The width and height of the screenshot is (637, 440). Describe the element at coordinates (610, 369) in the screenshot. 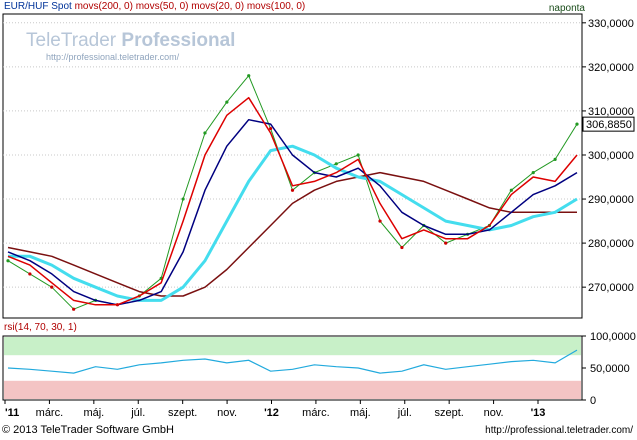

I see `rsi-y-tick-label: 50,0000` at that location.